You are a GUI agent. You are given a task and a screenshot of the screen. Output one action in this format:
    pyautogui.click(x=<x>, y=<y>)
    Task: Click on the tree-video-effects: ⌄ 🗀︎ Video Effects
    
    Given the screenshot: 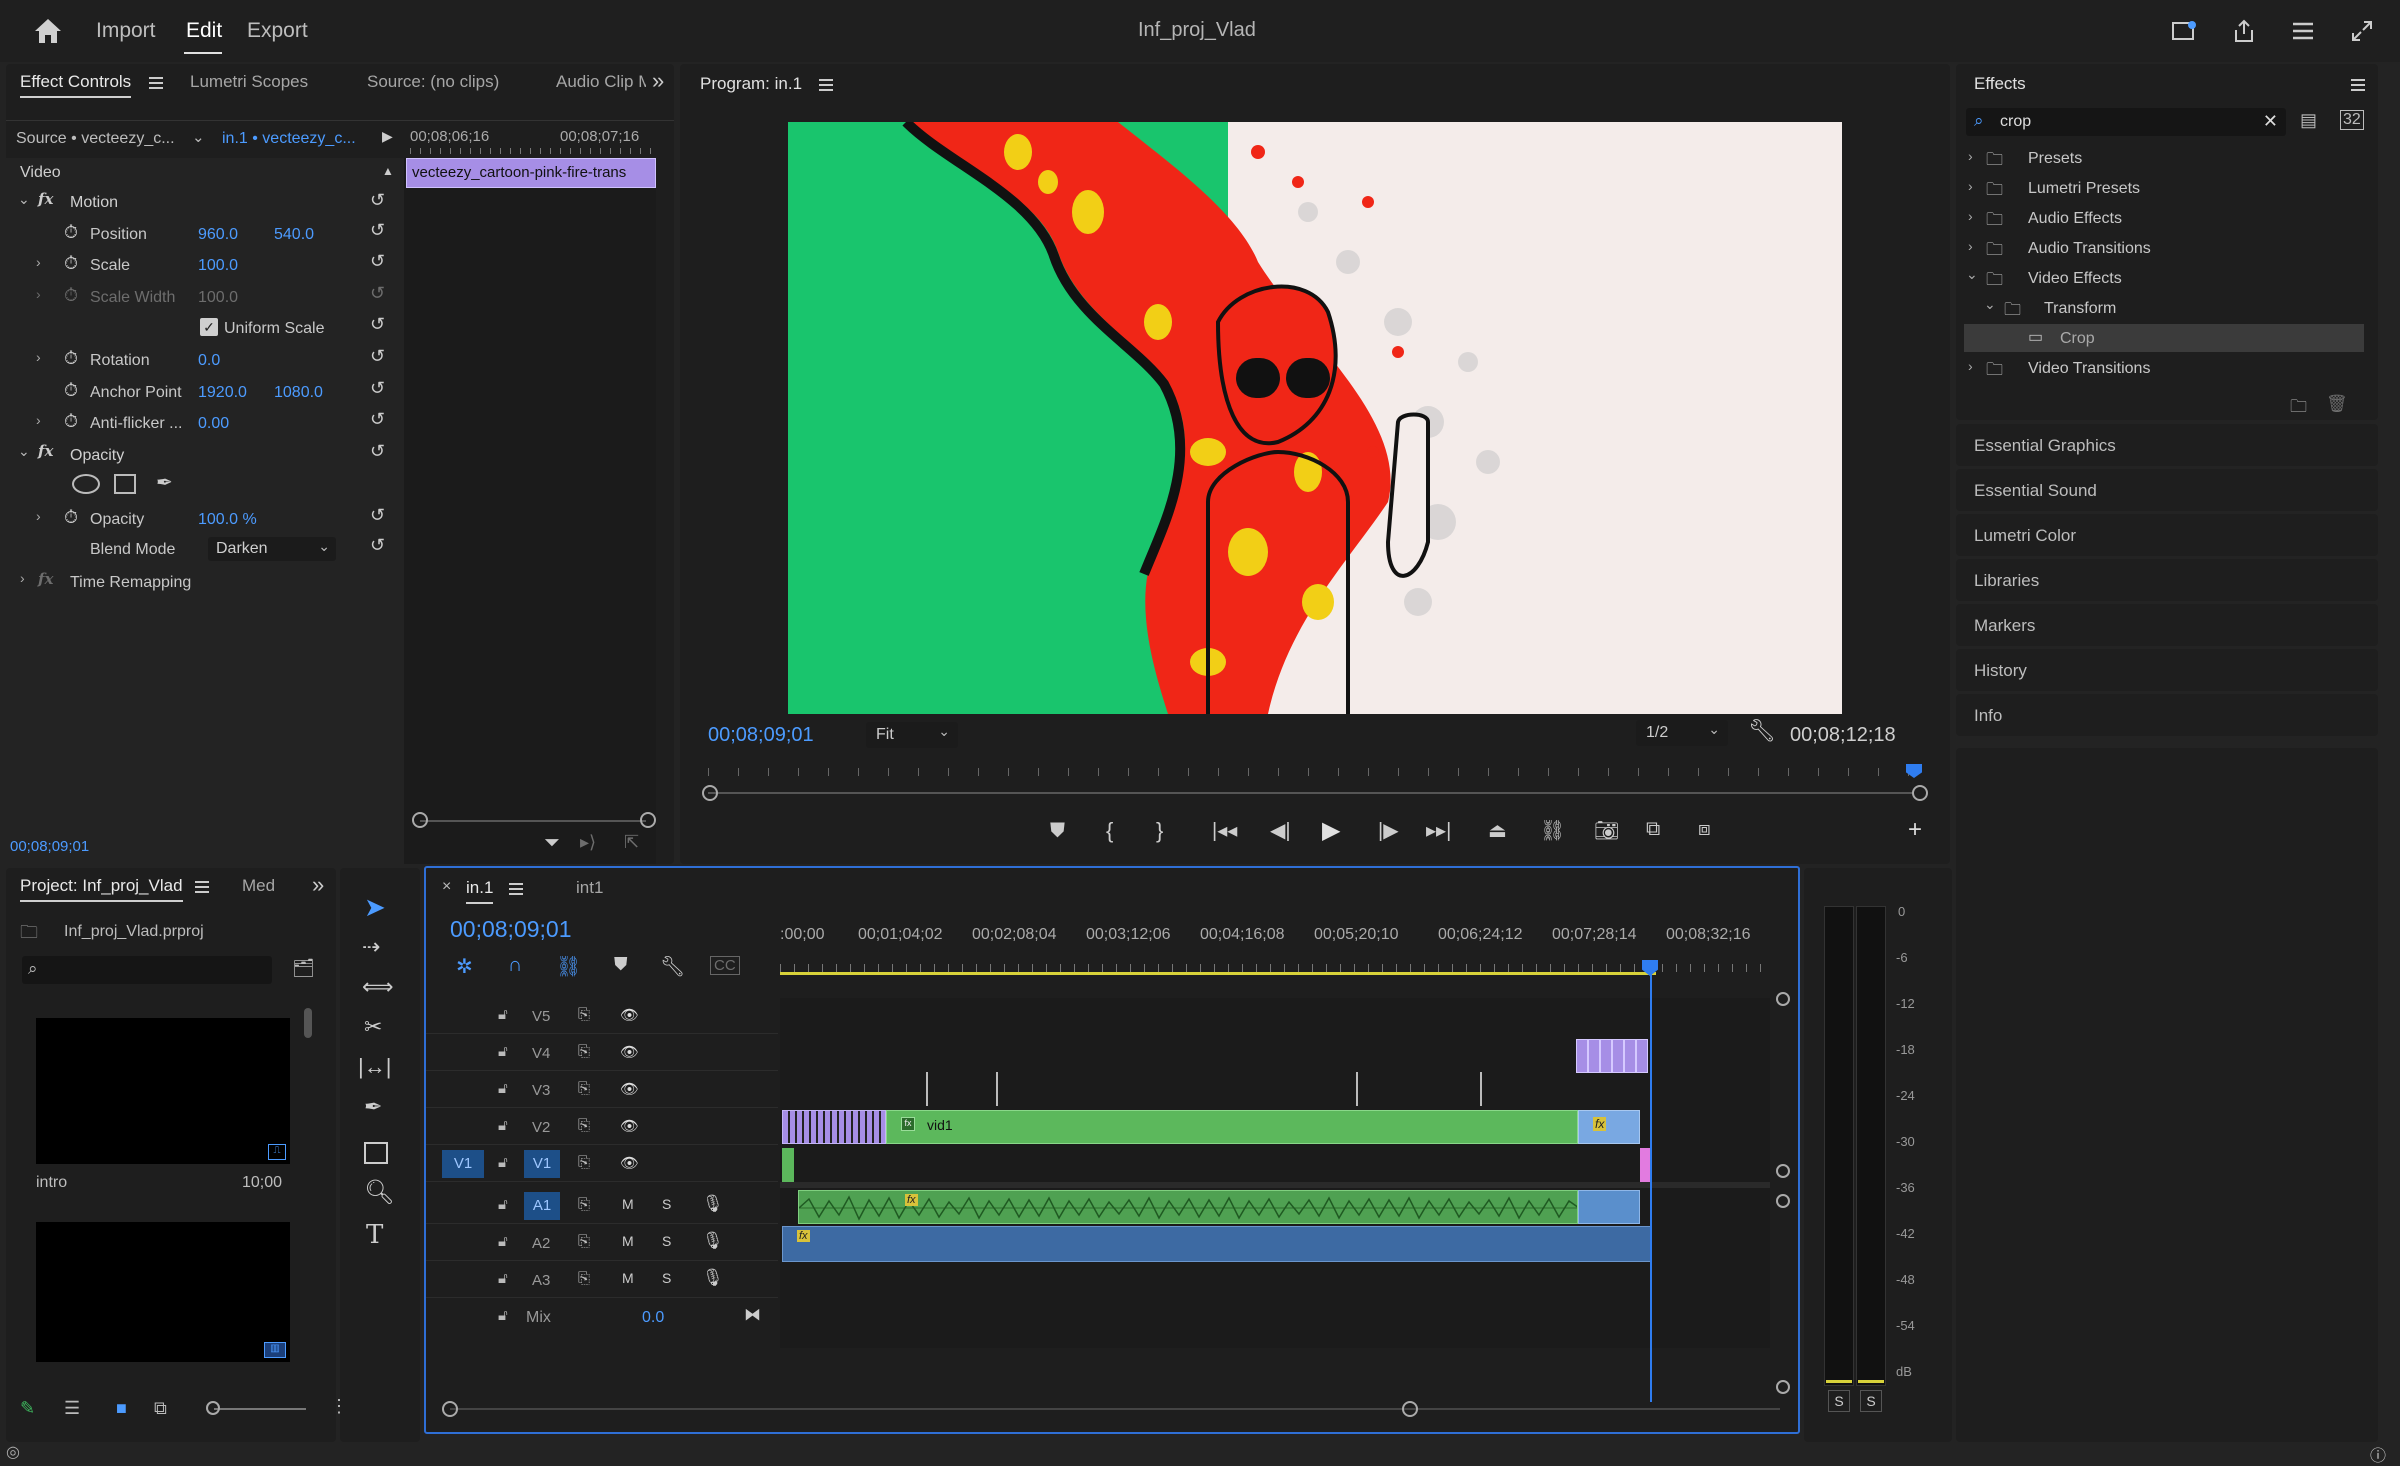 What is the action you would take?
    pyautogui.click(x=2164, y=278)
    